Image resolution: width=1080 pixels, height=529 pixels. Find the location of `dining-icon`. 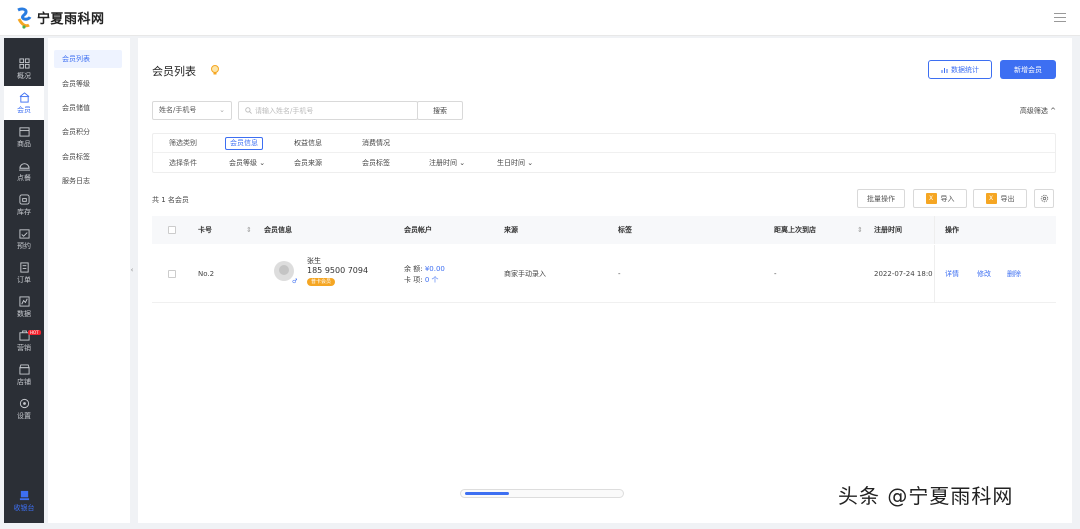

dining-icon is located at coordinates (24, 166).